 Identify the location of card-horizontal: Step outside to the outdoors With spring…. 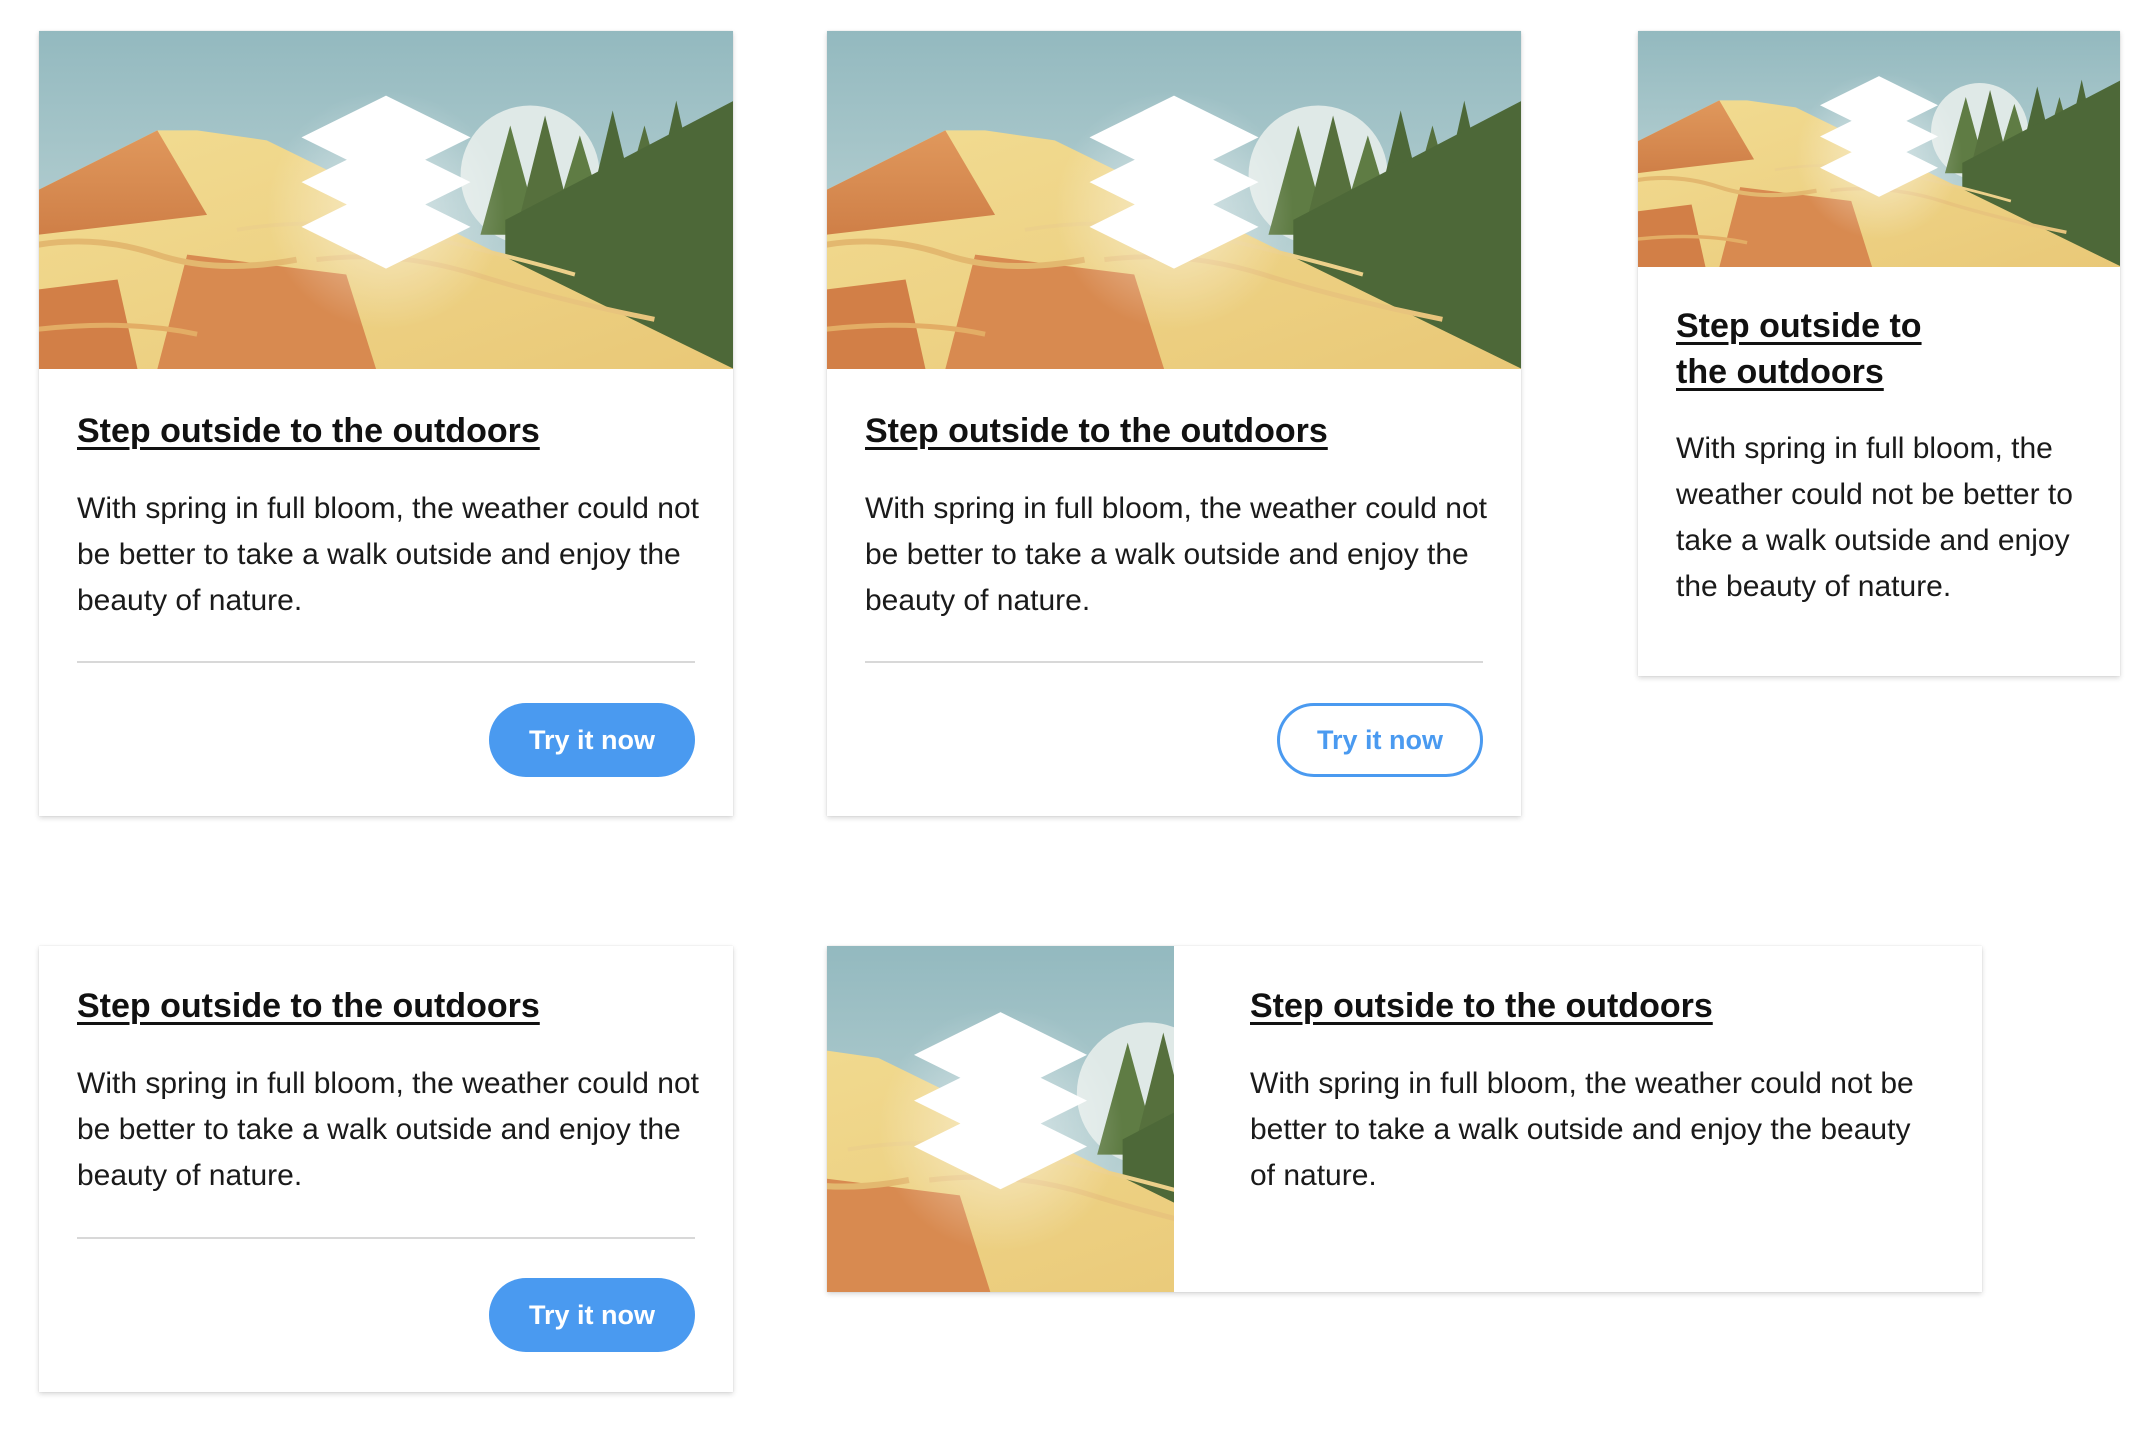
(1404, 1119).